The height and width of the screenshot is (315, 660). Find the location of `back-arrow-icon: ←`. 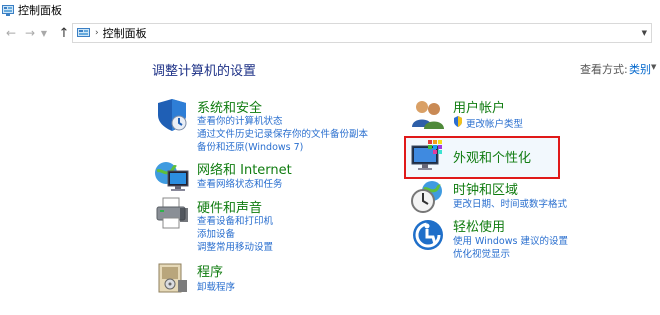

back-arrow-icon: ← is located at coordinates (11, 33).